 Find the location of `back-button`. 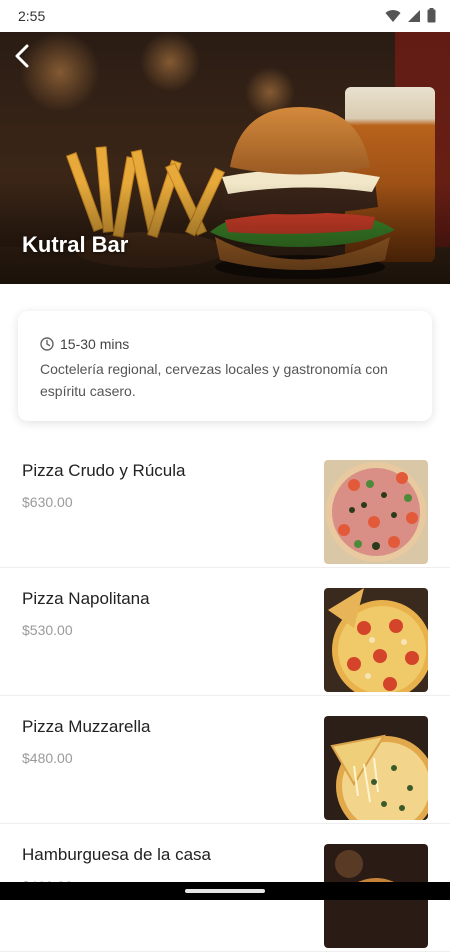

back-button is located at coordinates (22, 56).